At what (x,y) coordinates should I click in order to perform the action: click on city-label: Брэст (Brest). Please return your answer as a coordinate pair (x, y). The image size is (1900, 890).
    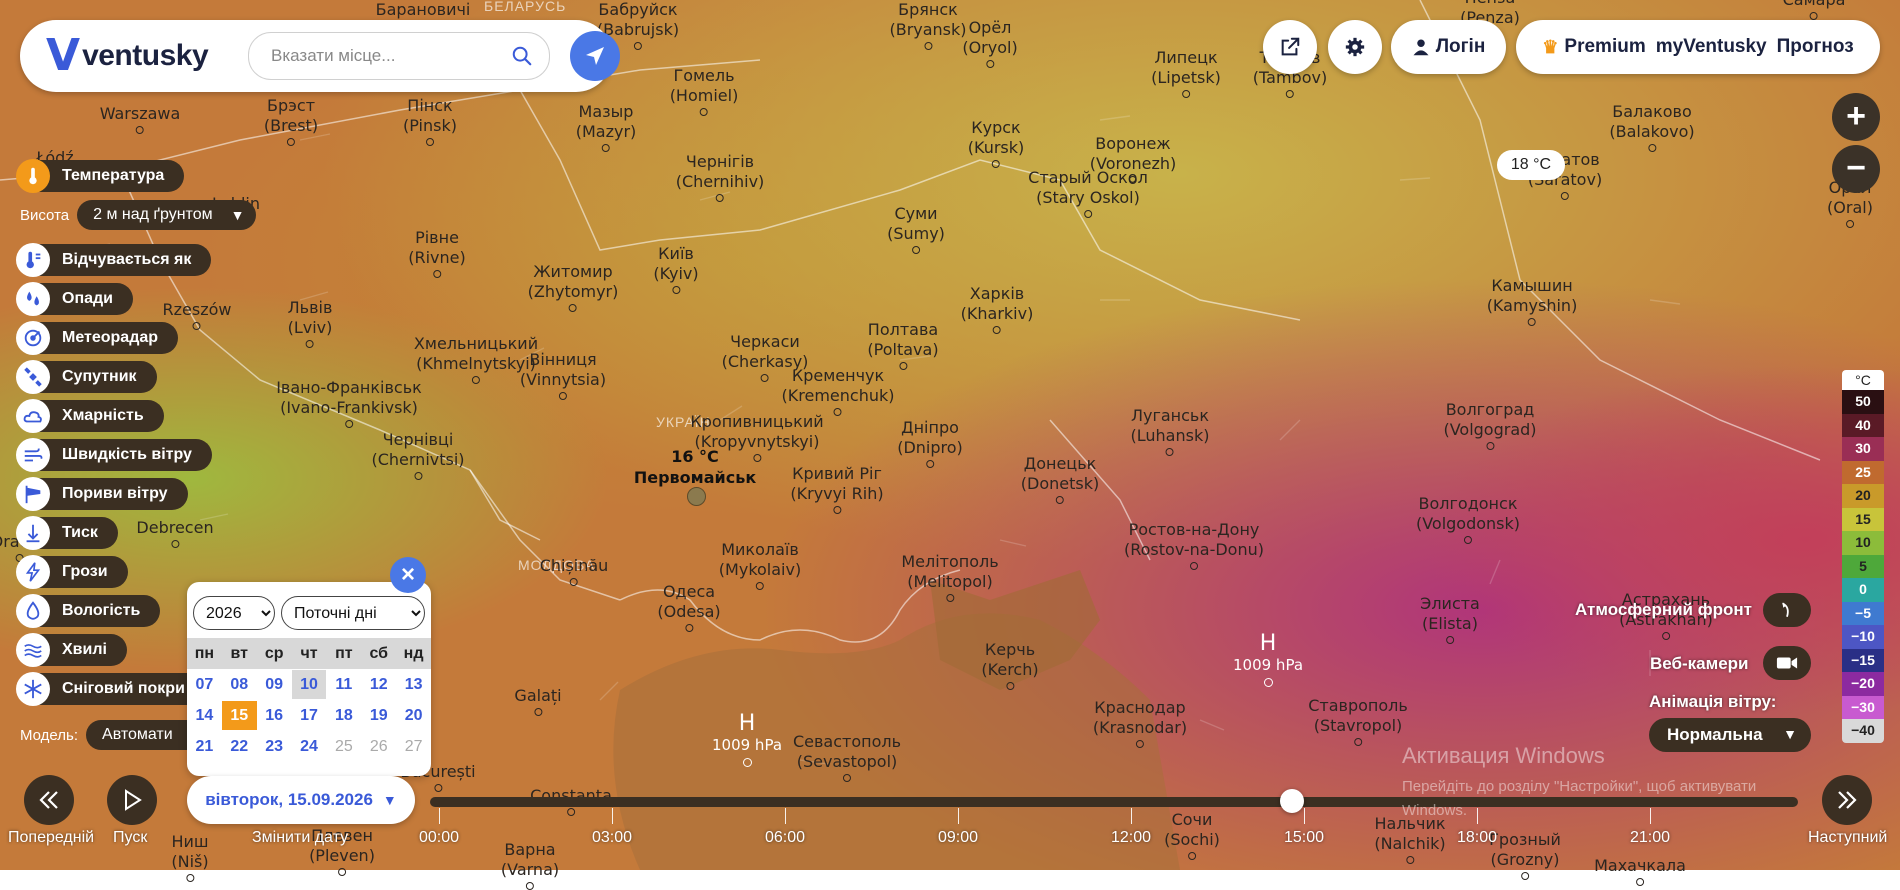
    Looking at the image, I should click on (291, 121).